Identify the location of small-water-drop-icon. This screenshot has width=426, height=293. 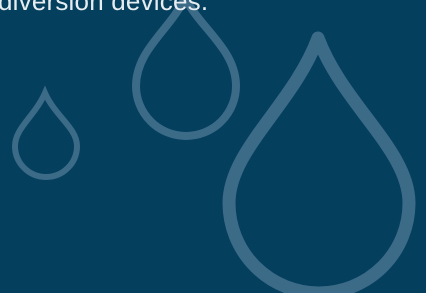
(46, 132).